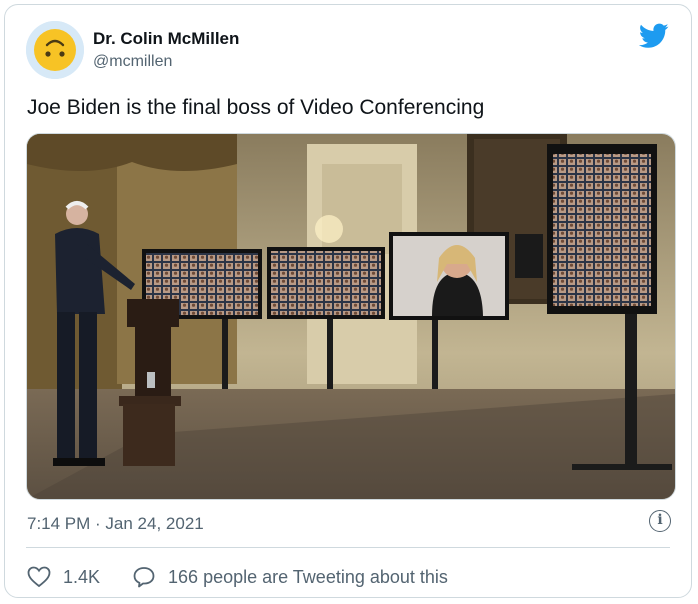 This screenshot has width=698, height=604. I want to click on divider, so click(348, 547).